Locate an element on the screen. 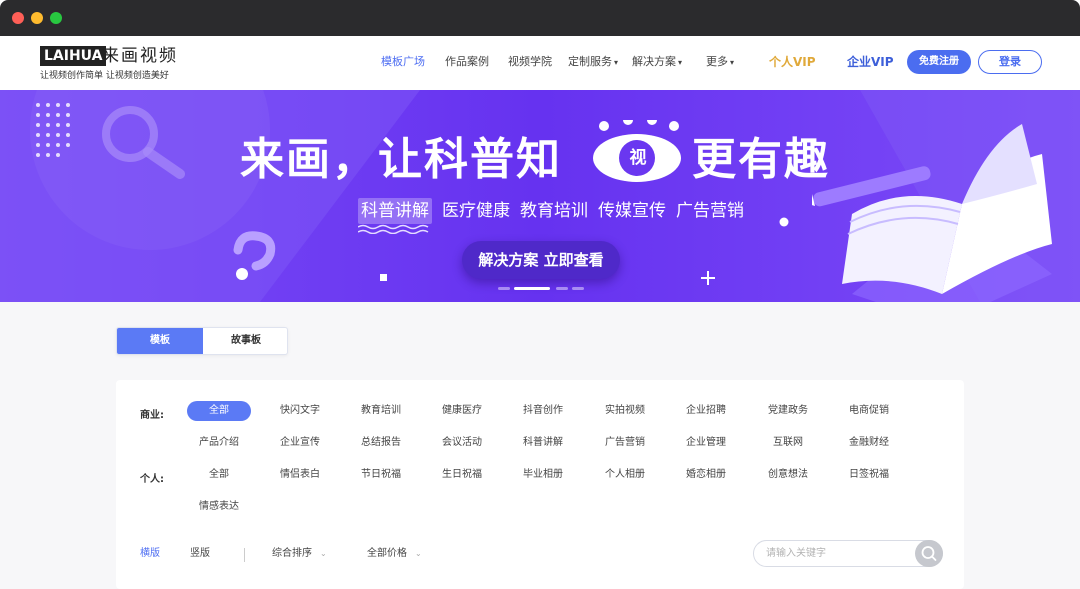 This screenshot has width=1080, height=589. sort-label: 综合排序 is located at coordinates (292, 553).